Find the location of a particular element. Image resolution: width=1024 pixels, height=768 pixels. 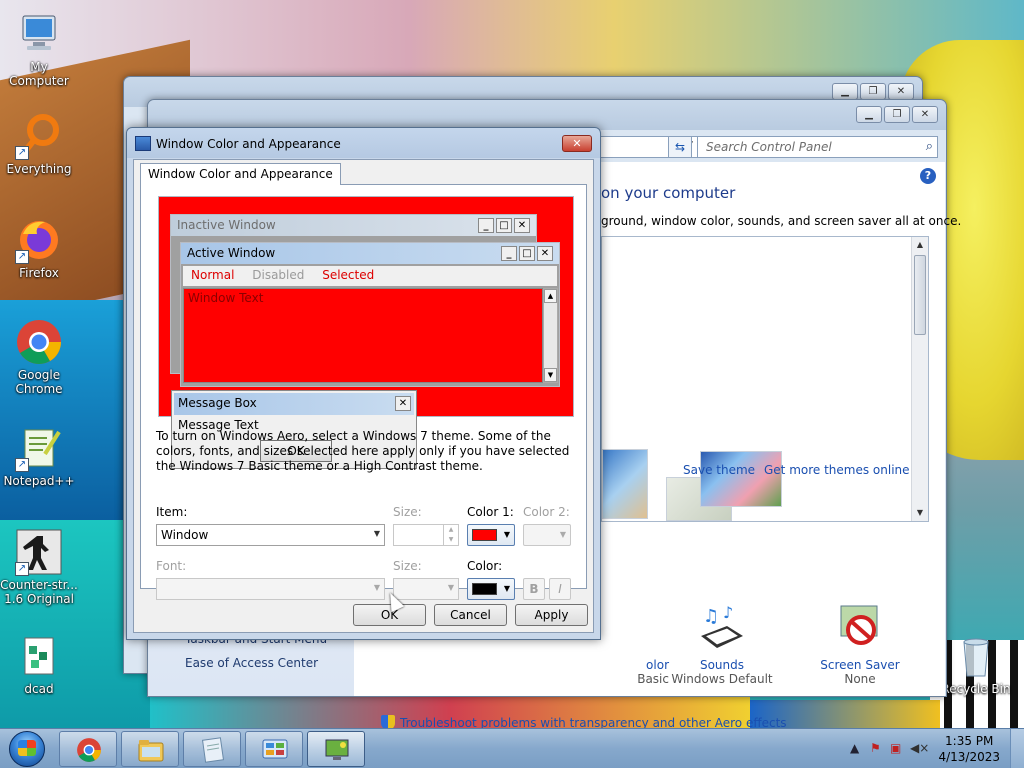

color2-label: Color 2: is located at coordinates (546, 512).